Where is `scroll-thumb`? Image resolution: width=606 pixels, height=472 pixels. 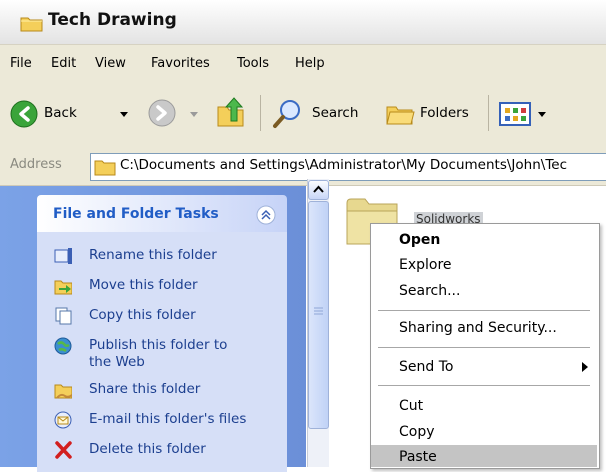
scroll-thumb is located at coordinates (318, 315).